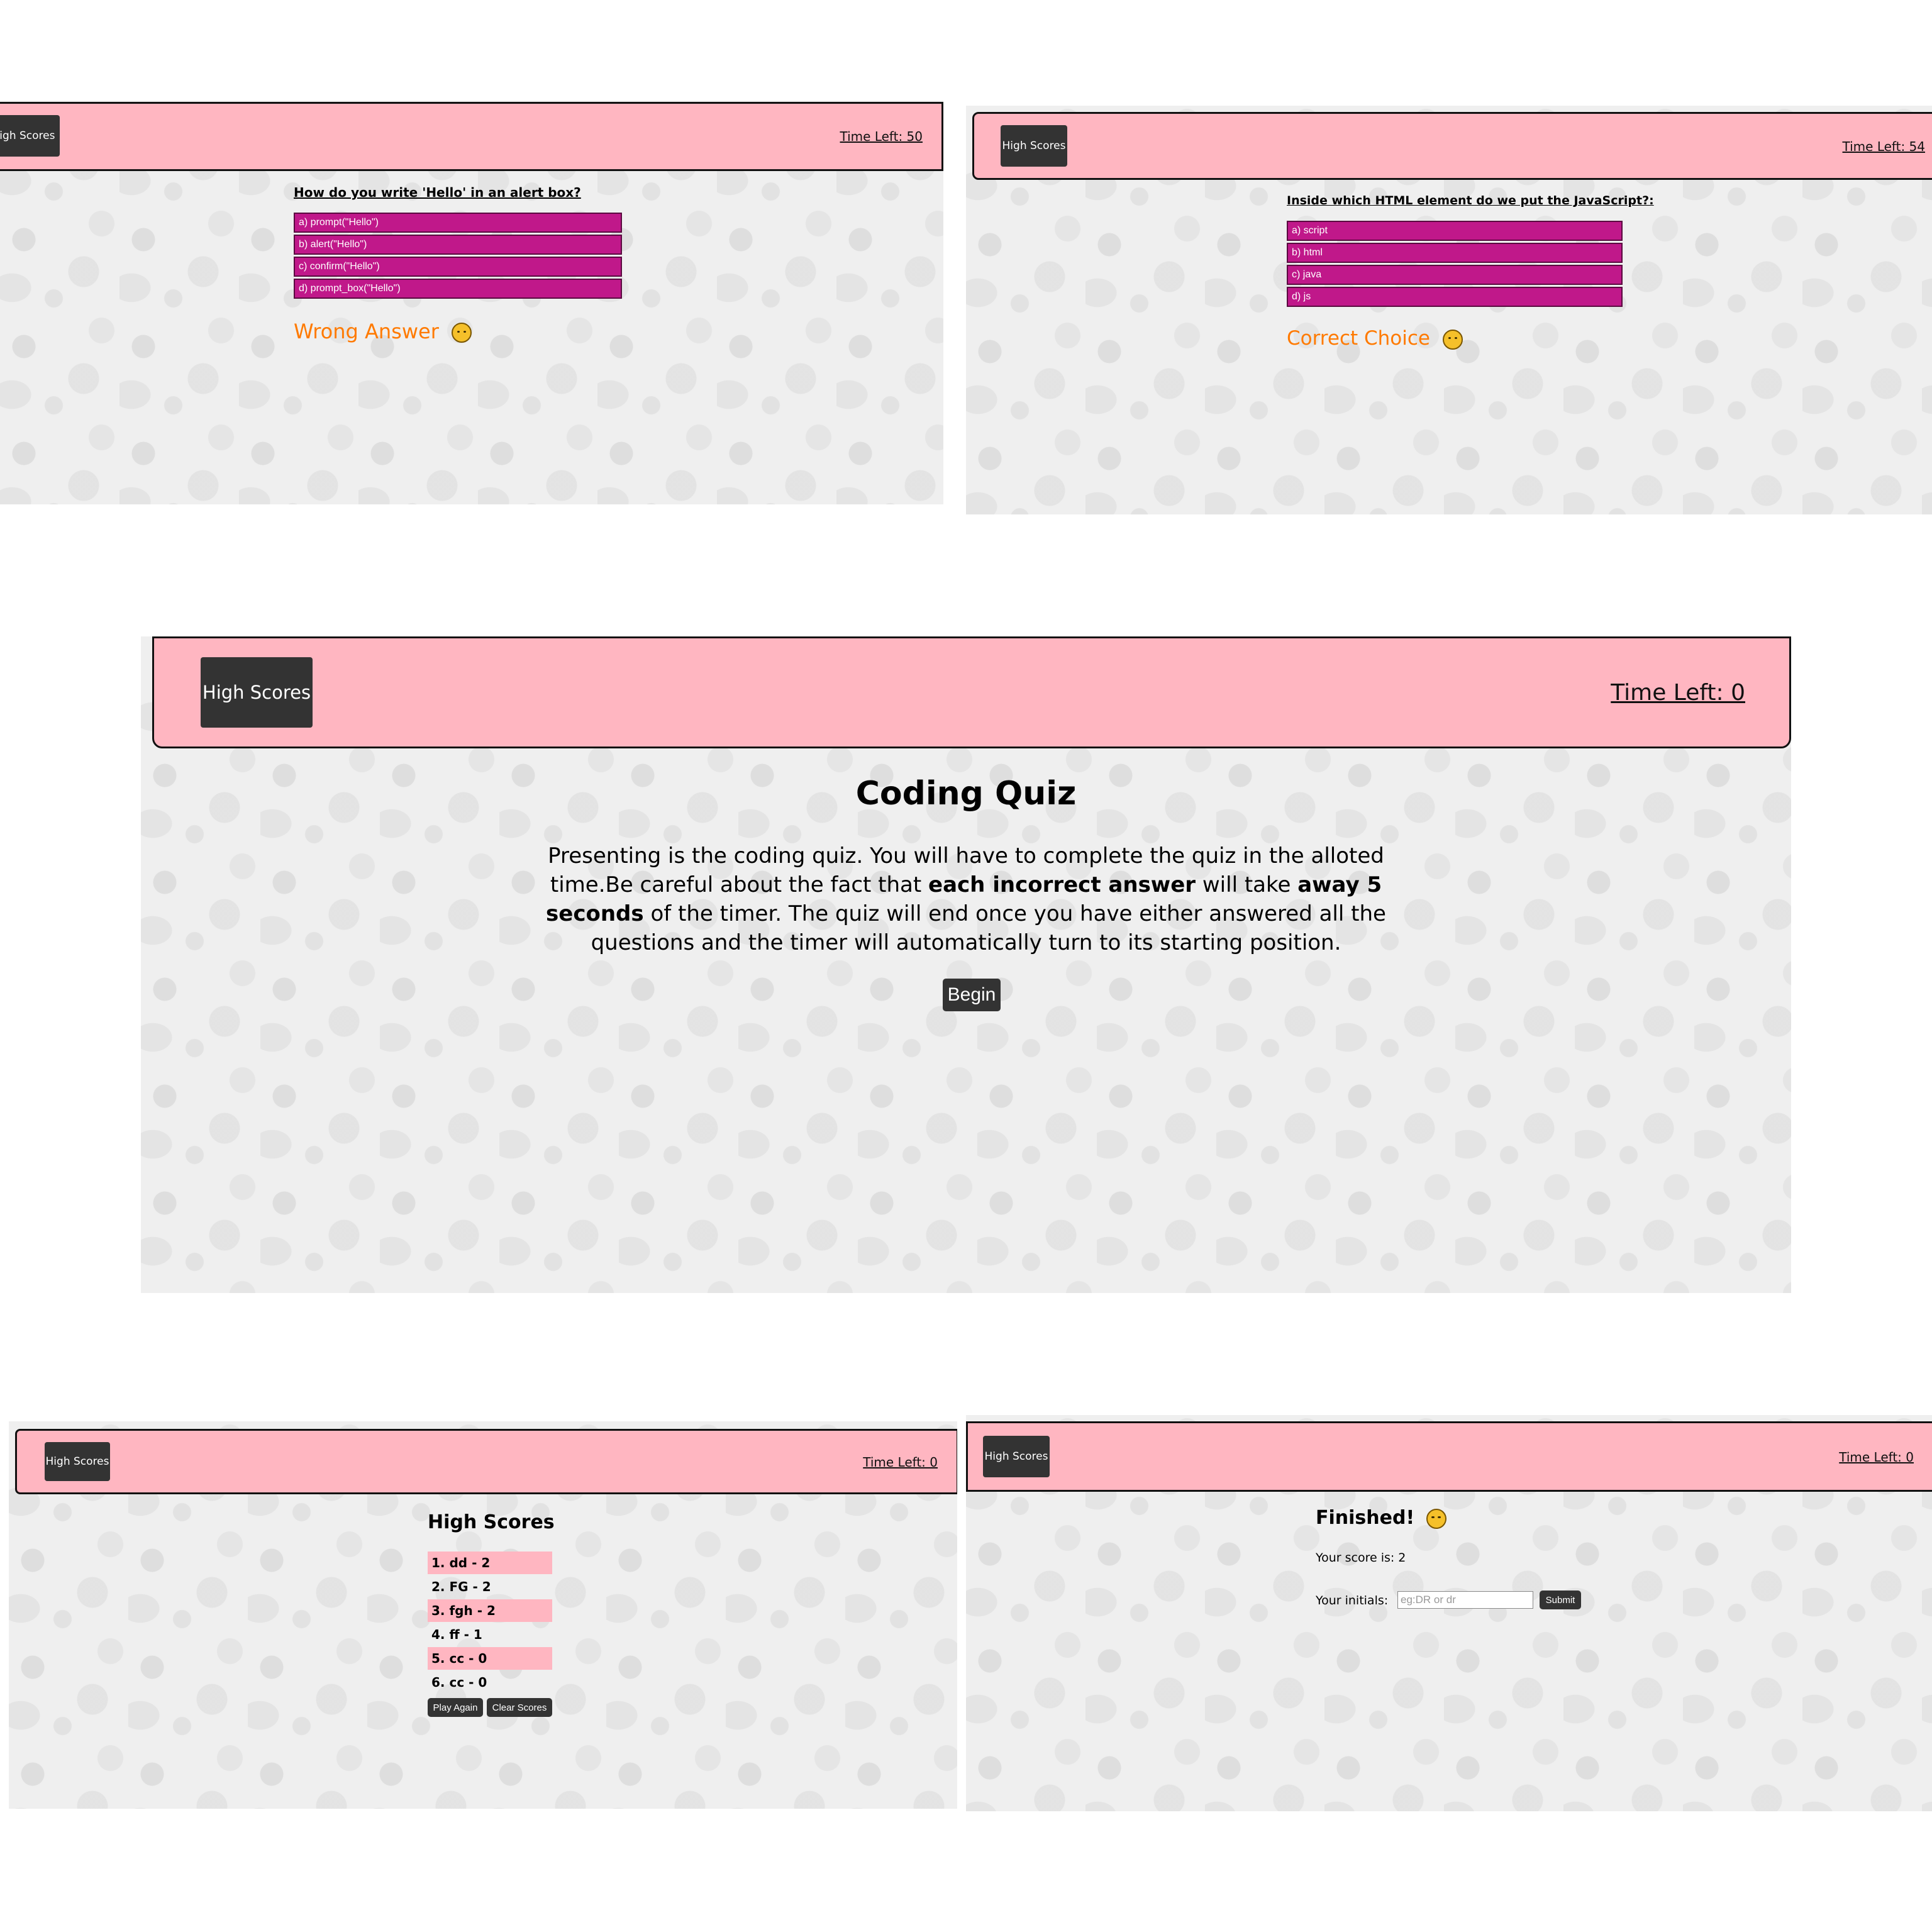 This screenshot has width=1932, height=1932. What do you see at coordinates (1062, 884) in the screenshot?
I see `intro-emphasis-incorrect: each incorrect answer` at bounding box center [1062, 884].